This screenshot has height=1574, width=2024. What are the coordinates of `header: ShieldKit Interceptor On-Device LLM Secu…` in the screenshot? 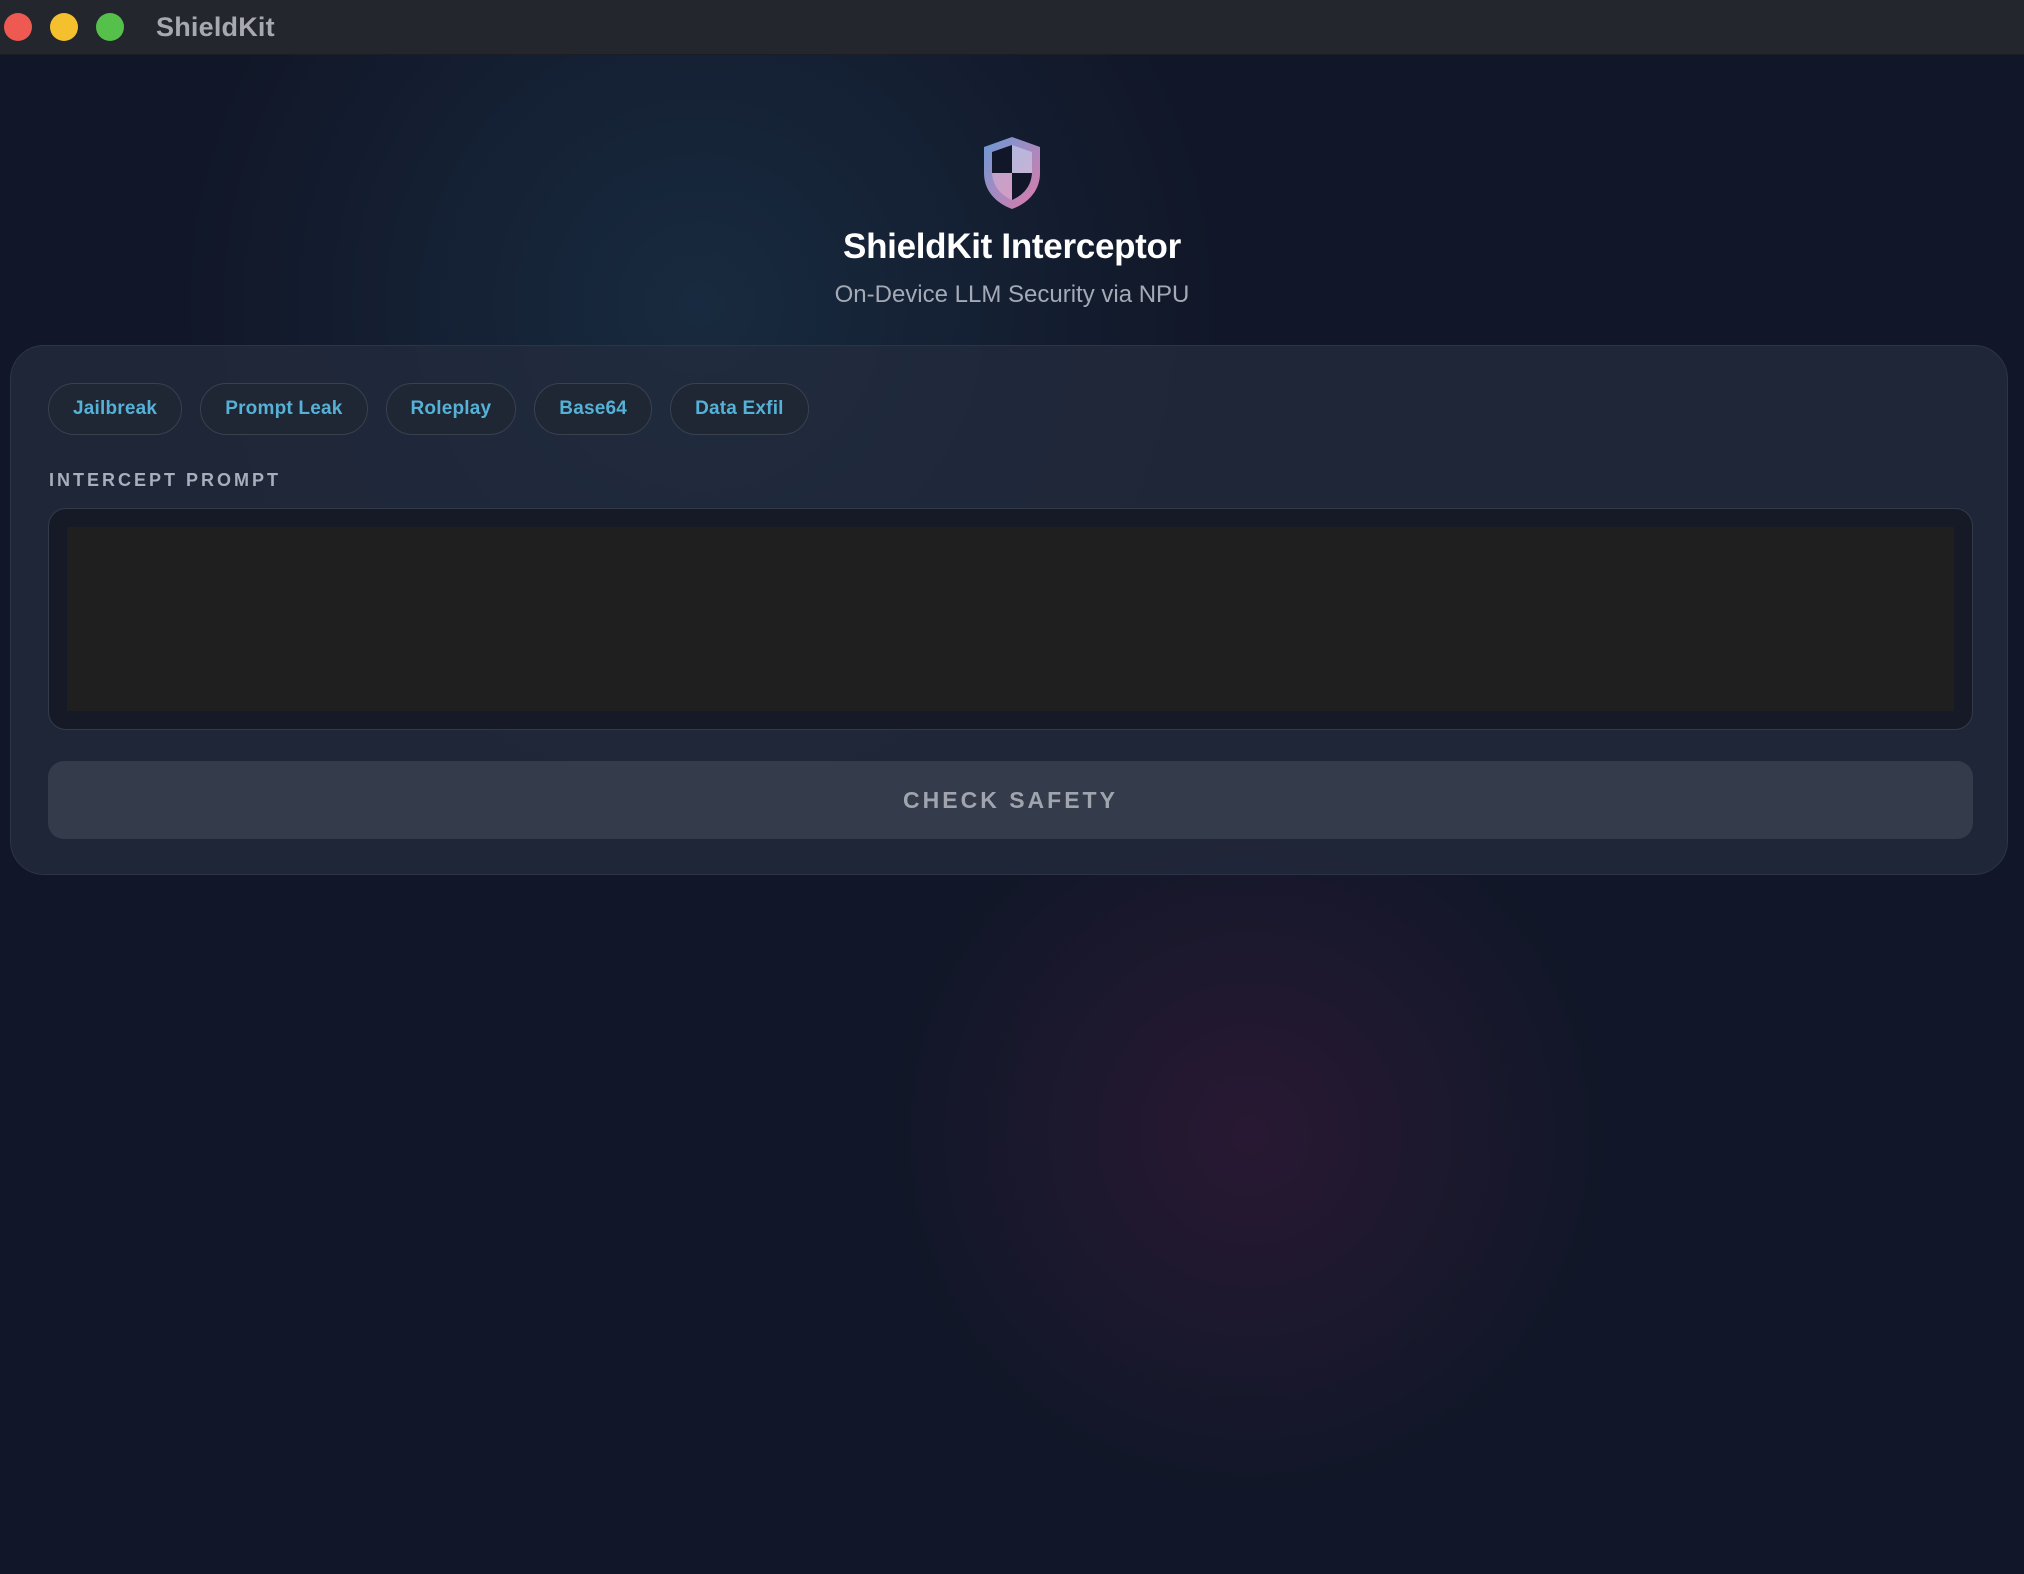 It's located at (1012, 222).